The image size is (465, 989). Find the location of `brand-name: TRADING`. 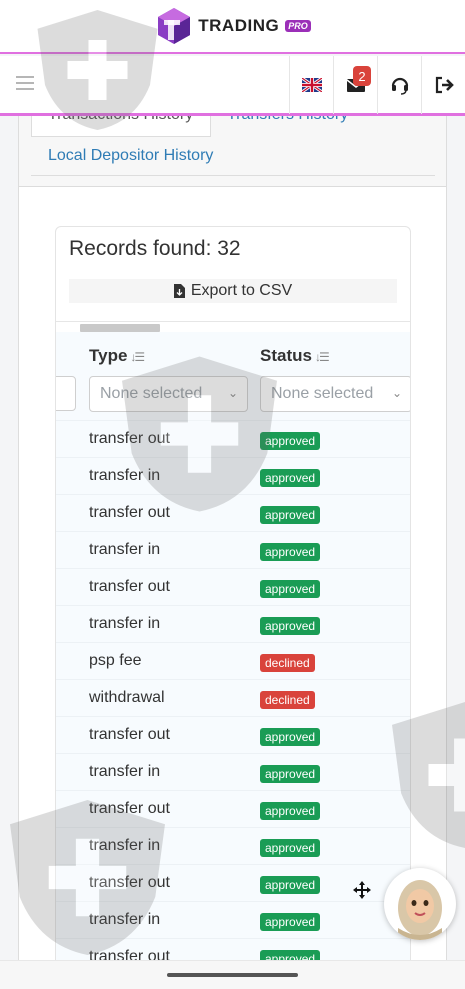

brand-name: TRADING is located at coordinates (239, 25).